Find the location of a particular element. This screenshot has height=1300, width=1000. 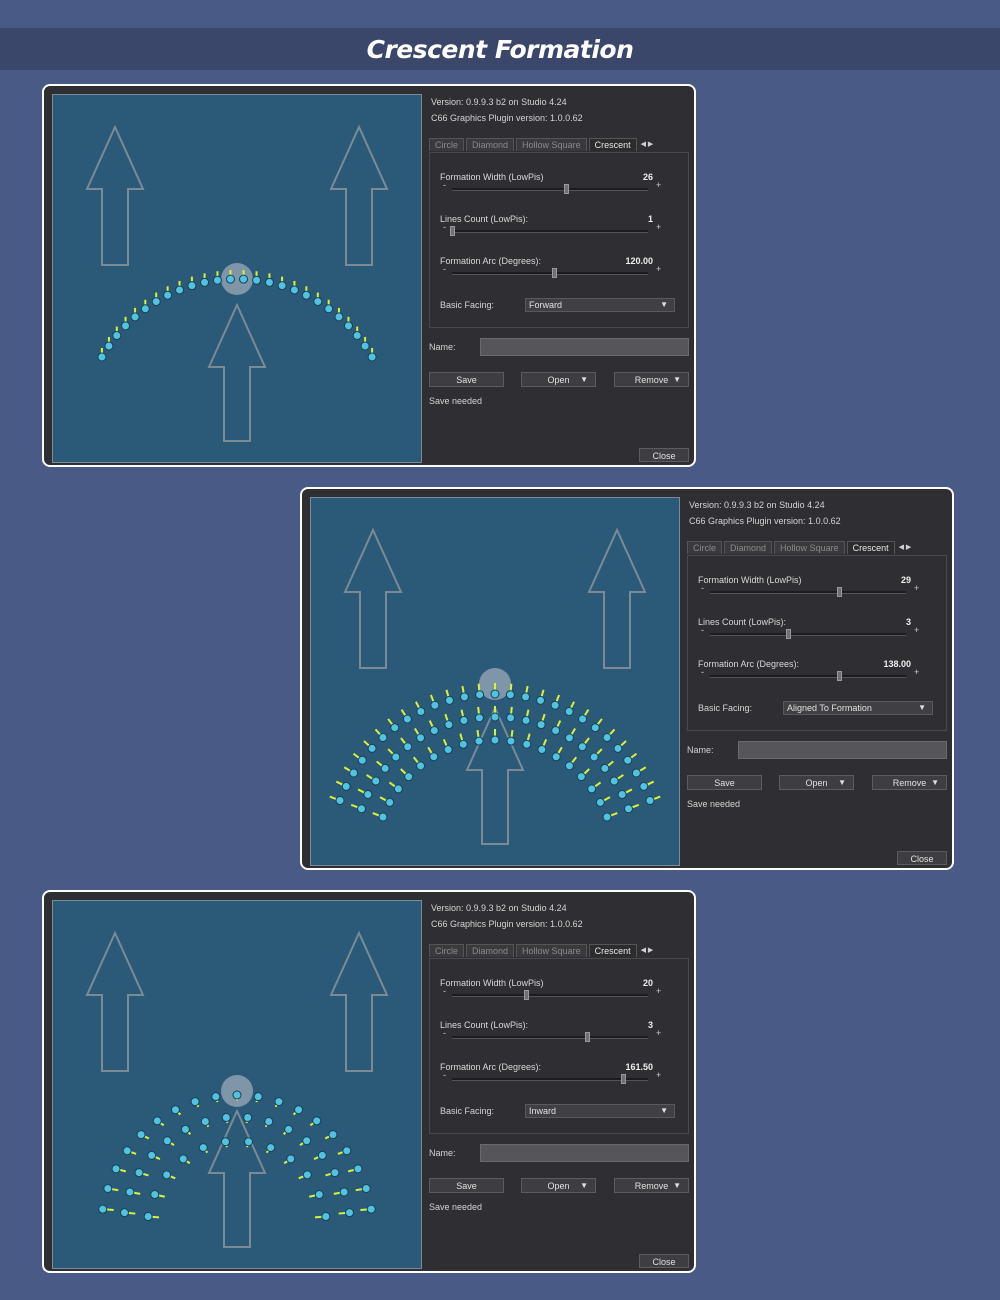

name-label: Name: is located at coordinates (442, 347).